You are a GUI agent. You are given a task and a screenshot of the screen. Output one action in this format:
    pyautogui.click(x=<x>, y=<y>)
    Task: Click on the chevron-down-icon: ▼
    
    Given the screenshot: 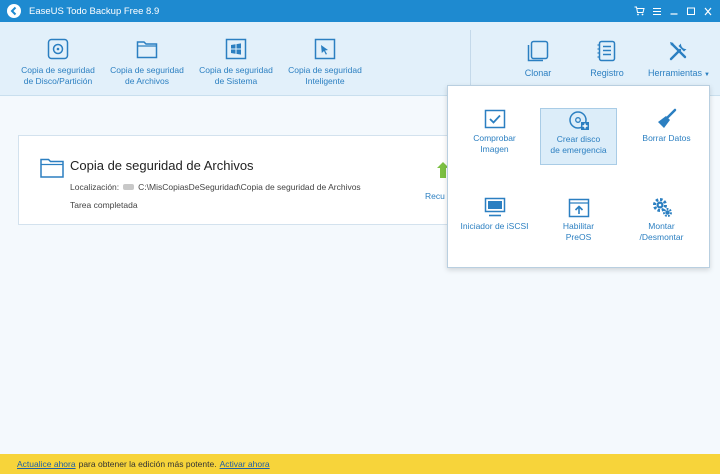 What is the action you would take?
    pyautogui.click(x=707, y=75)
    